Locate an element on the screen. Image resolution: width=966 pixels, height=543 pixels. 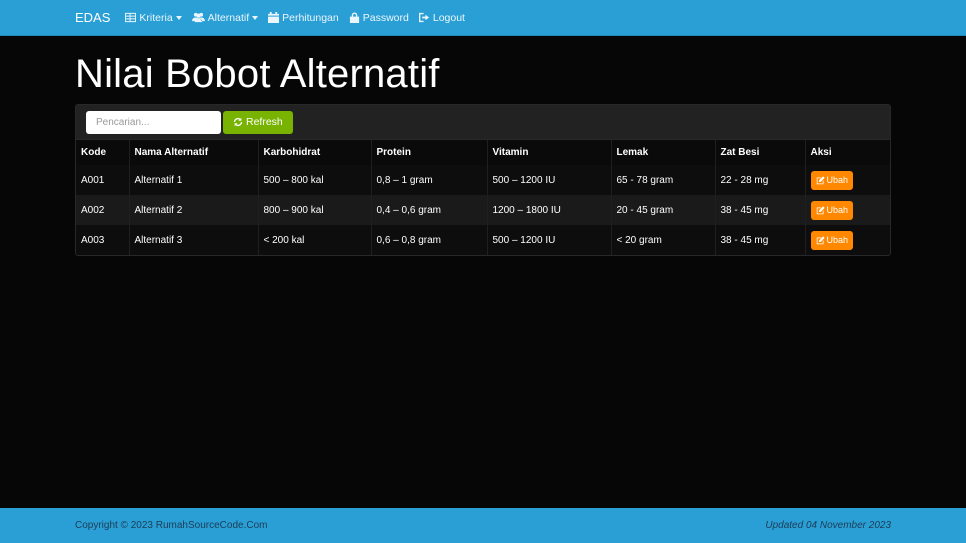
cell-lemak: 20 - 45 gram is located at coordinates (663, 210).